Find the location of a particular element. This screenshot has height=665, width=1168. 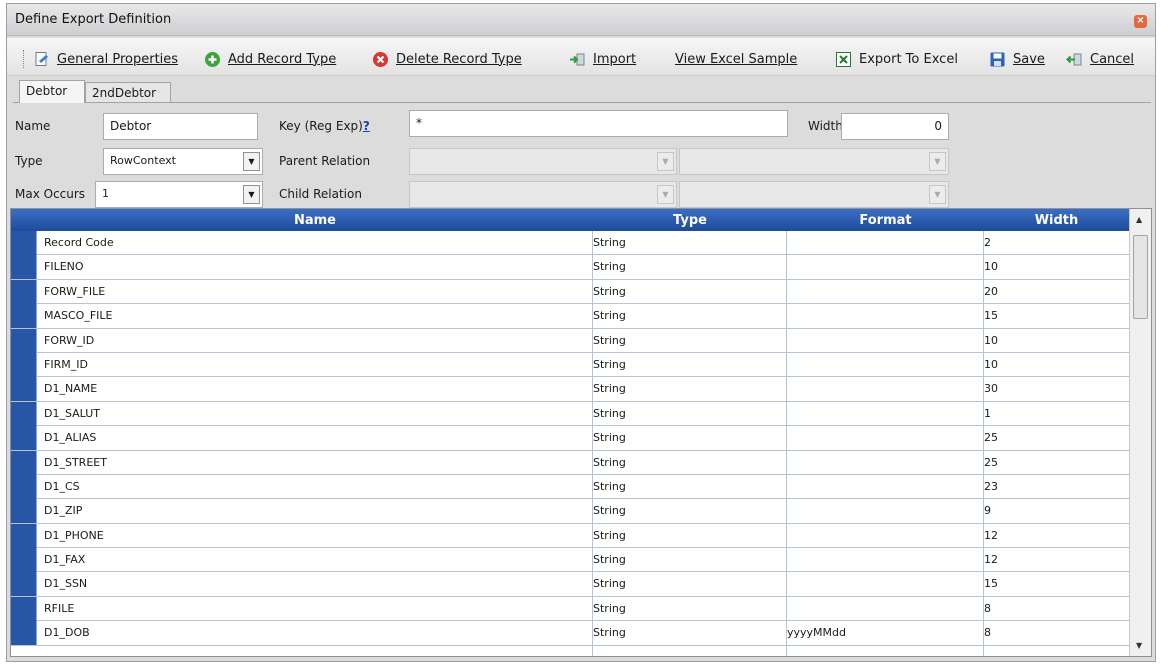

cell-name: D1_ZIP is located at coordinates (63, 510).